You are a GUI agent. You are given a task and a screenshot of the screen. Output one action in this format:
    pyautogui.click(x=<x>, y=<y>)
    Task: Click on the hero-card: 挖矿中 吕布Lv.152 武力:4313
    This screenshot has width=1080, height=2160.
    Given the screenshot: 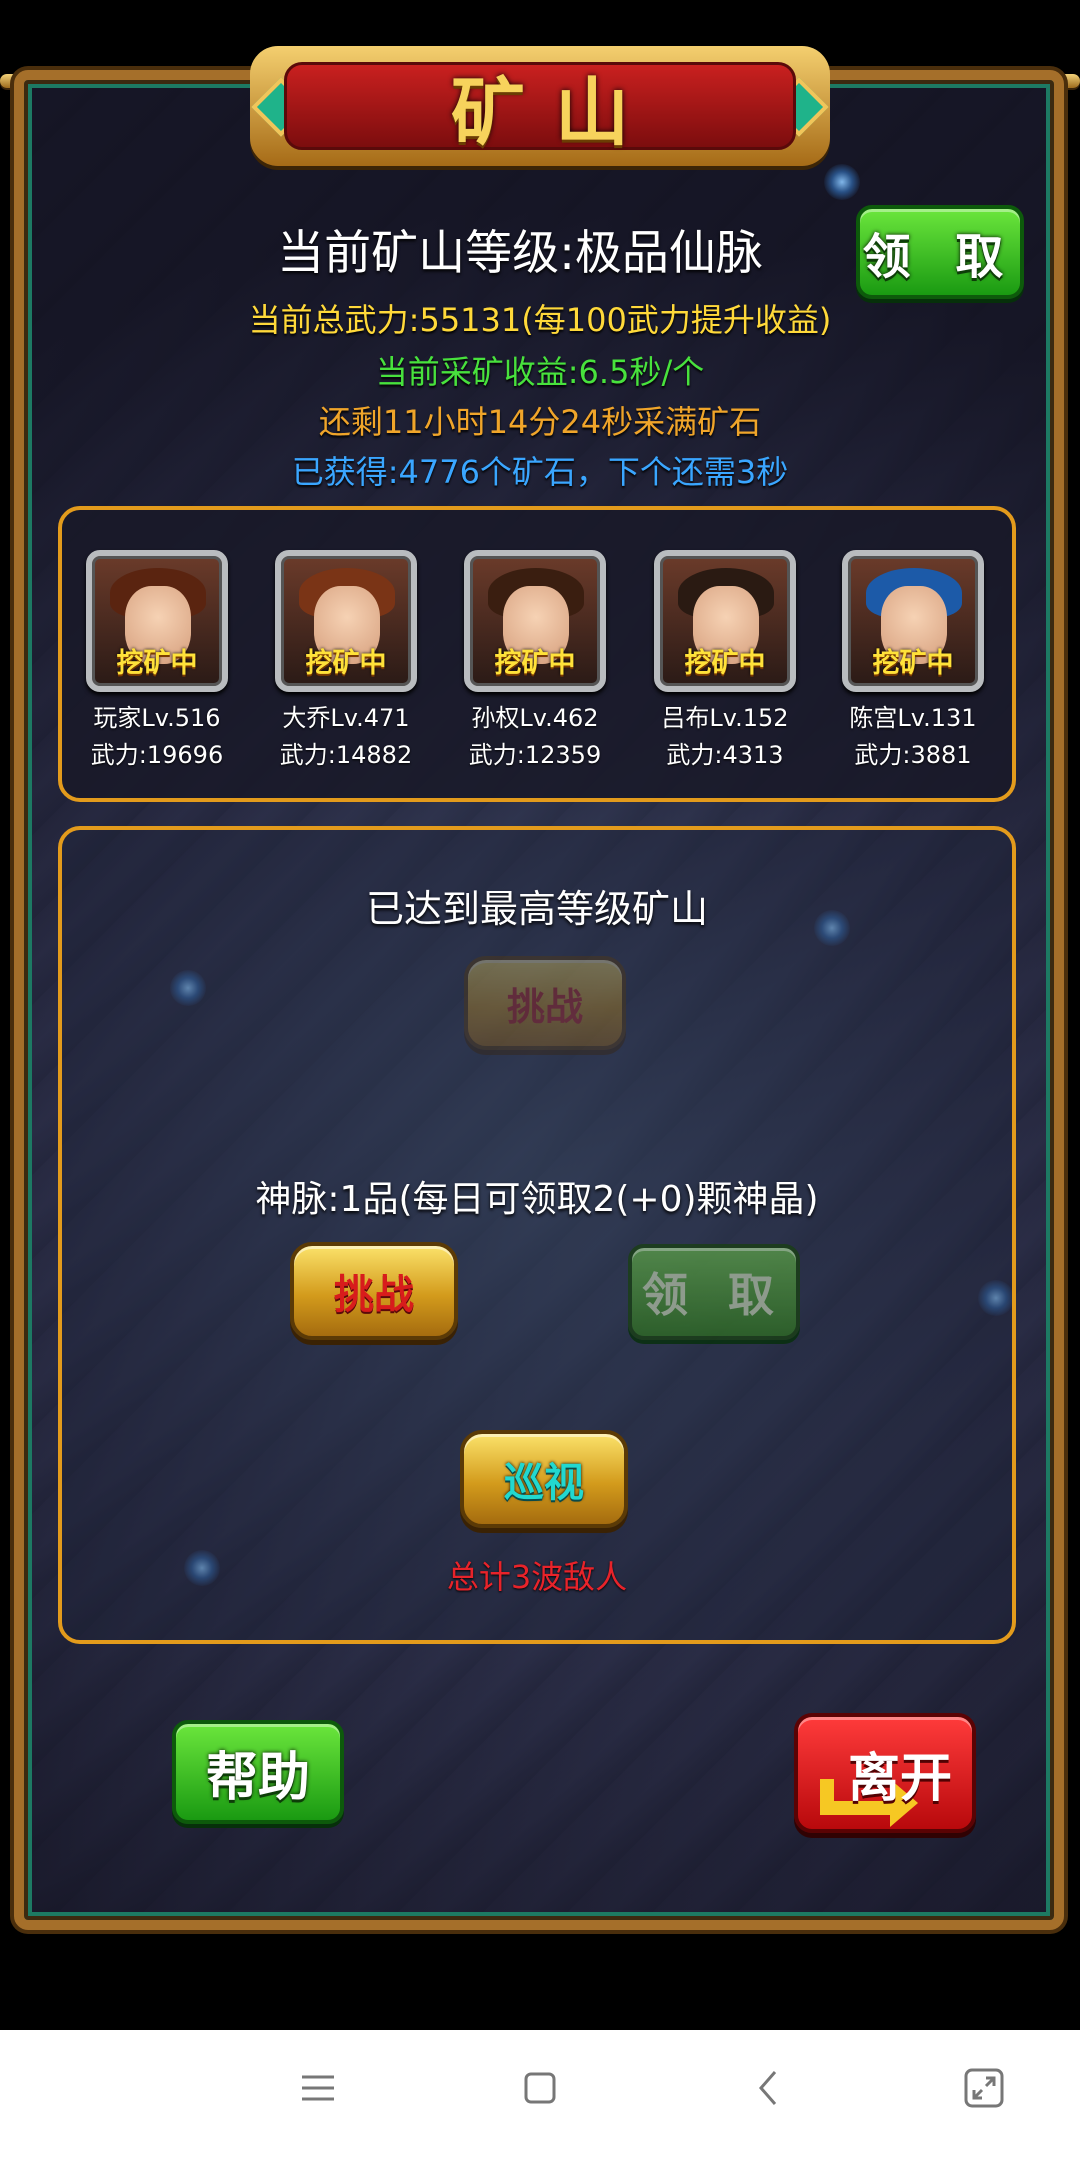 What is the action you would take?
    pyautogui.click(x=725, y=660)
    